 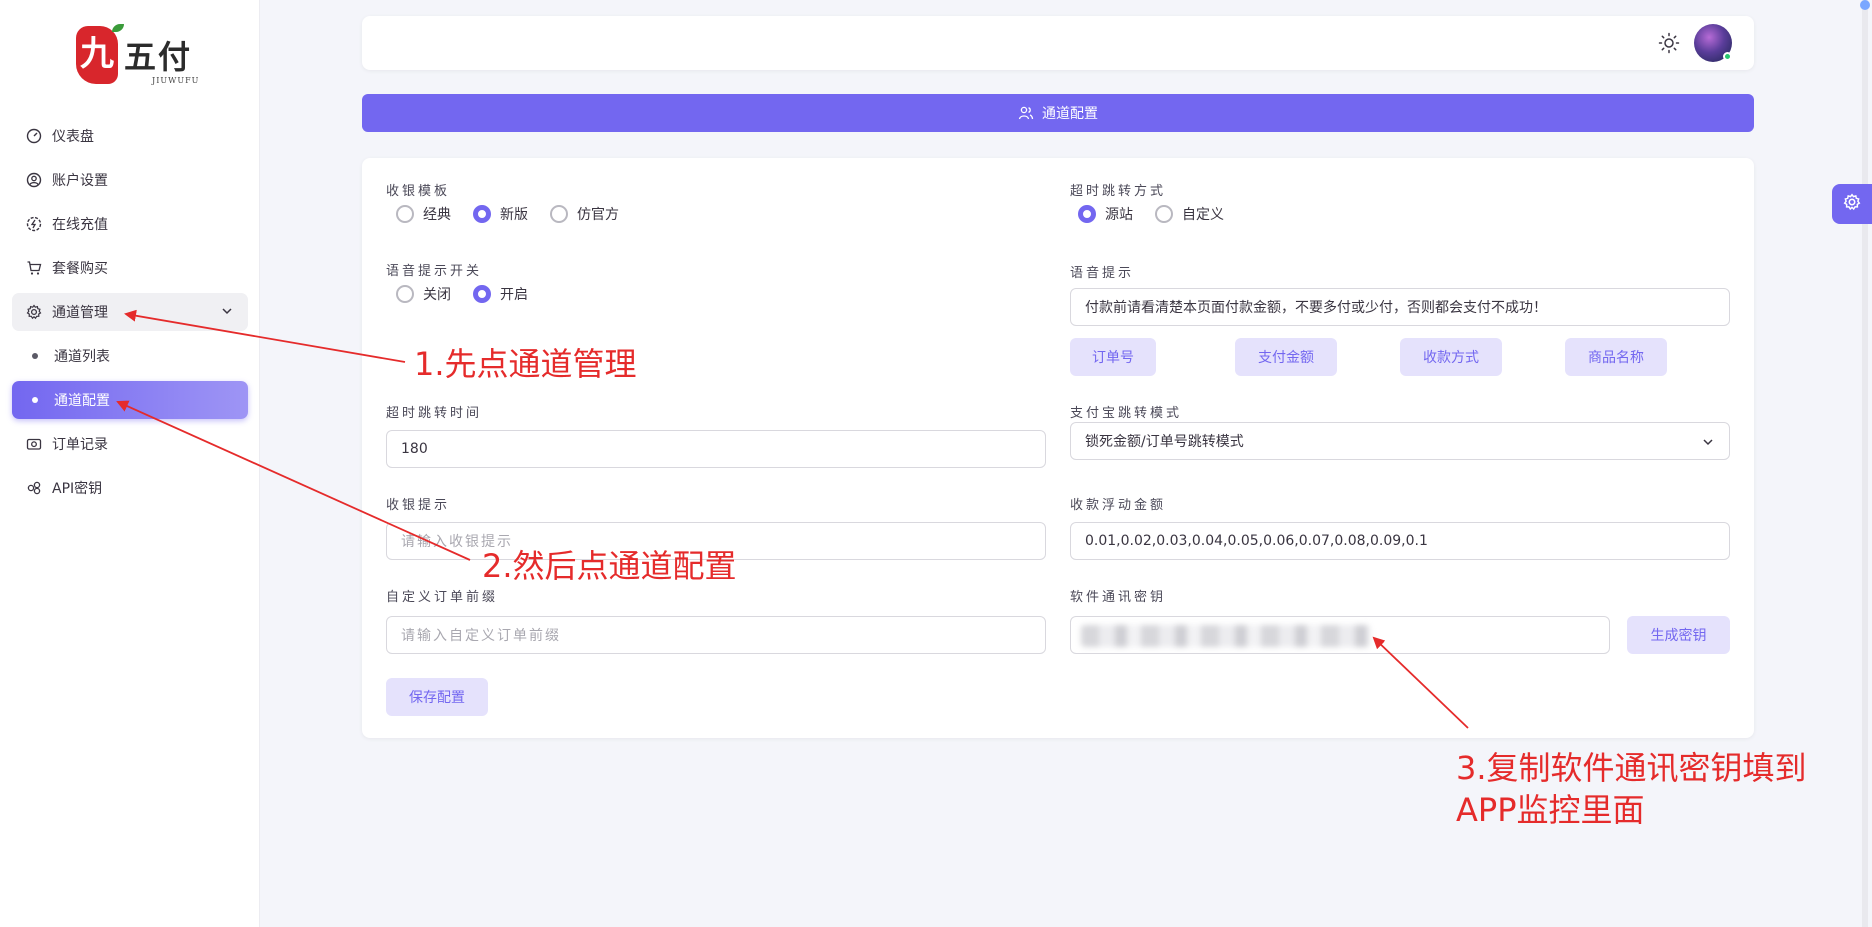 What do you see at coordinates (1678, 635) in the screenshot?
I see `generate-key-button: 生成密钥` at bounding box center [1678, 635].